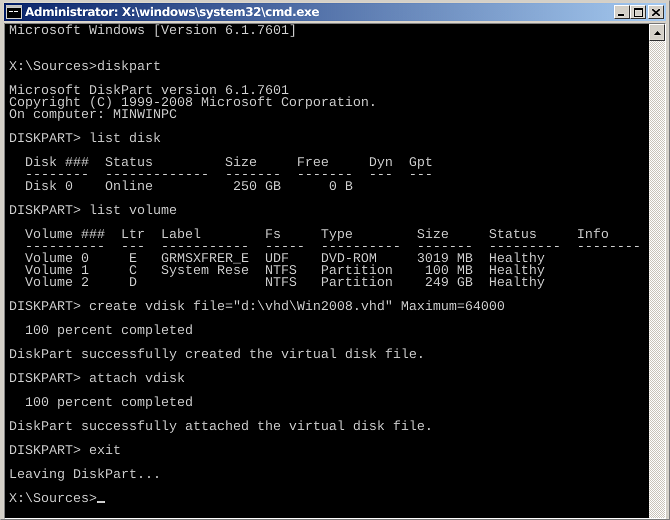 This screenshot has height=520, width=670. What do you see at coordinates (93, 211) in the screenshot?
I see `console-line: DISKPART> list volume` at bounding box center [93, 211].